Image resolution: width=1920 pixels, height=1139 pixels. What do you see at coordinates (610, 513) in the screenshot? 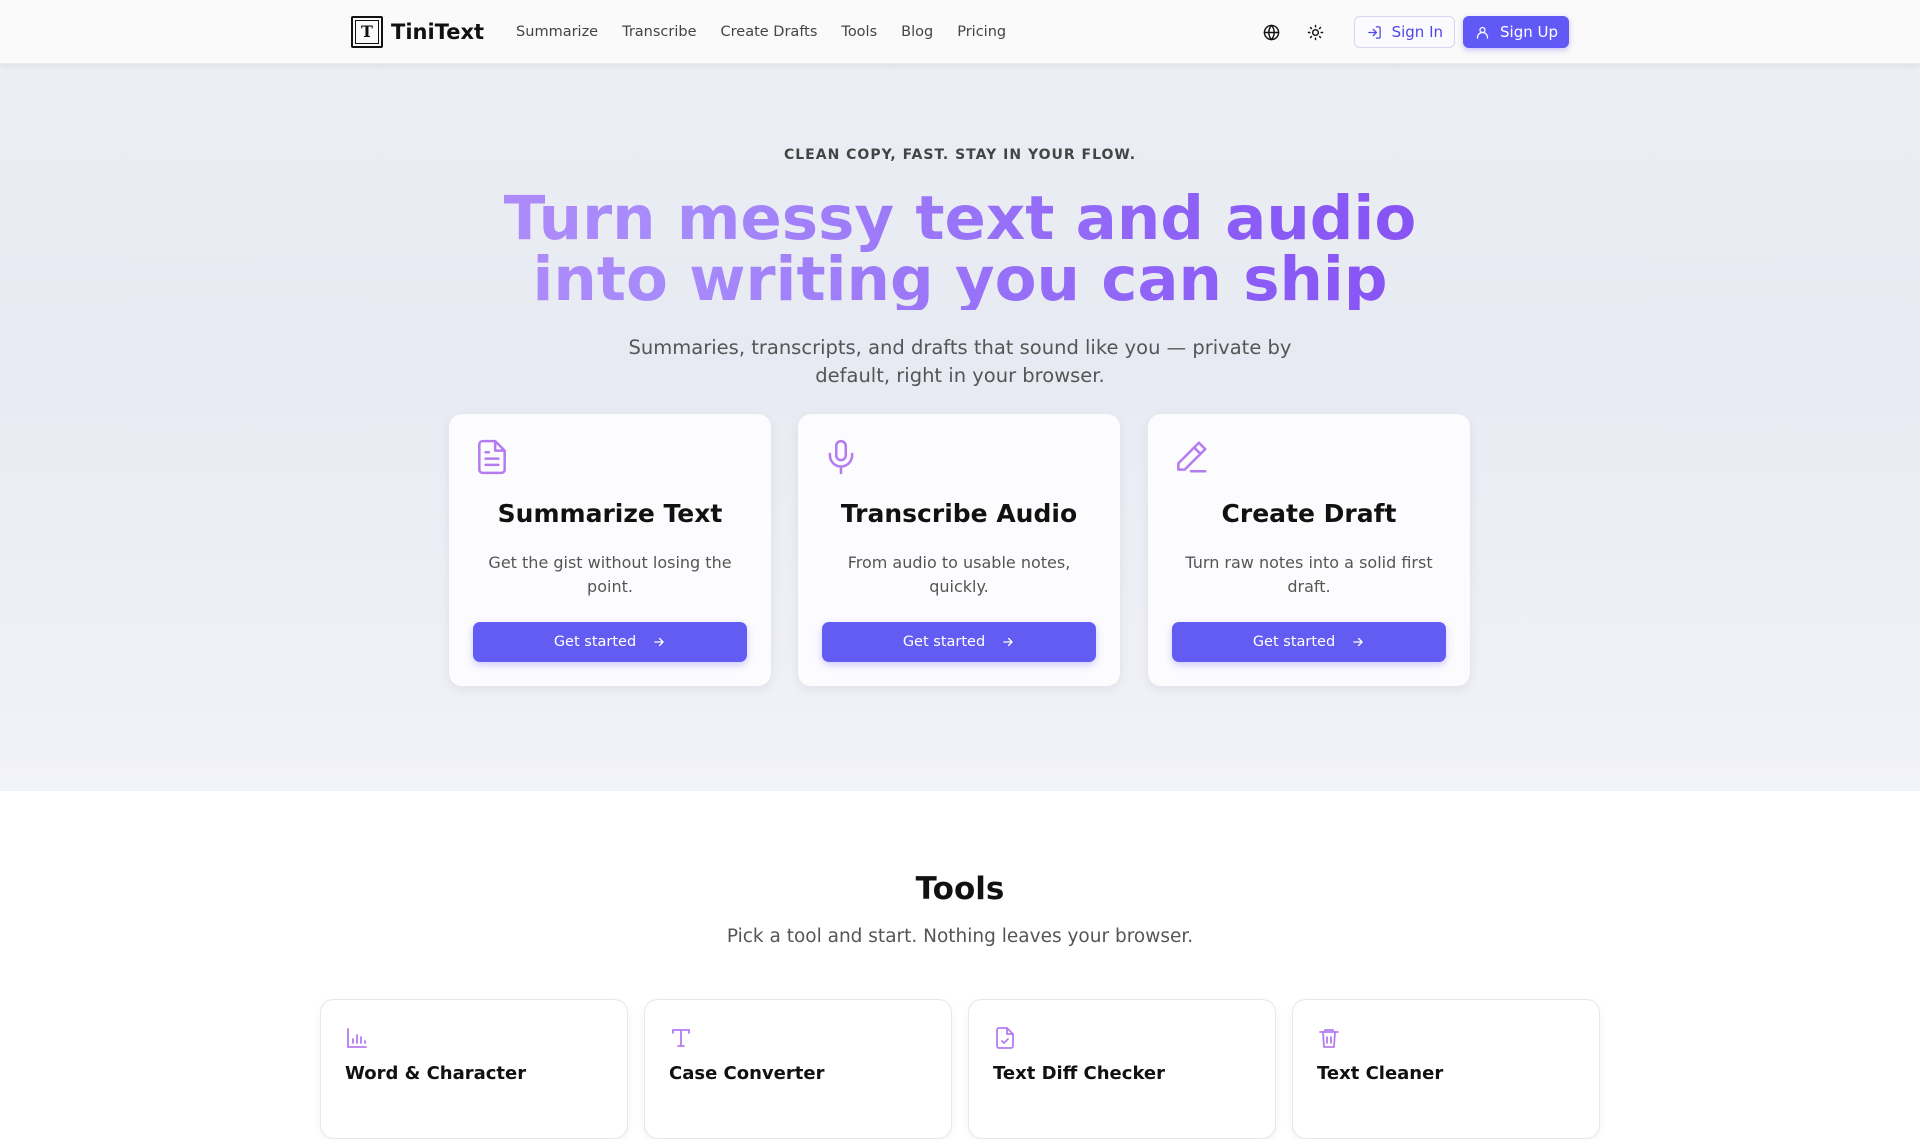
I see `feature-card-title: Summarize Text` at bounding box center [610, 513].